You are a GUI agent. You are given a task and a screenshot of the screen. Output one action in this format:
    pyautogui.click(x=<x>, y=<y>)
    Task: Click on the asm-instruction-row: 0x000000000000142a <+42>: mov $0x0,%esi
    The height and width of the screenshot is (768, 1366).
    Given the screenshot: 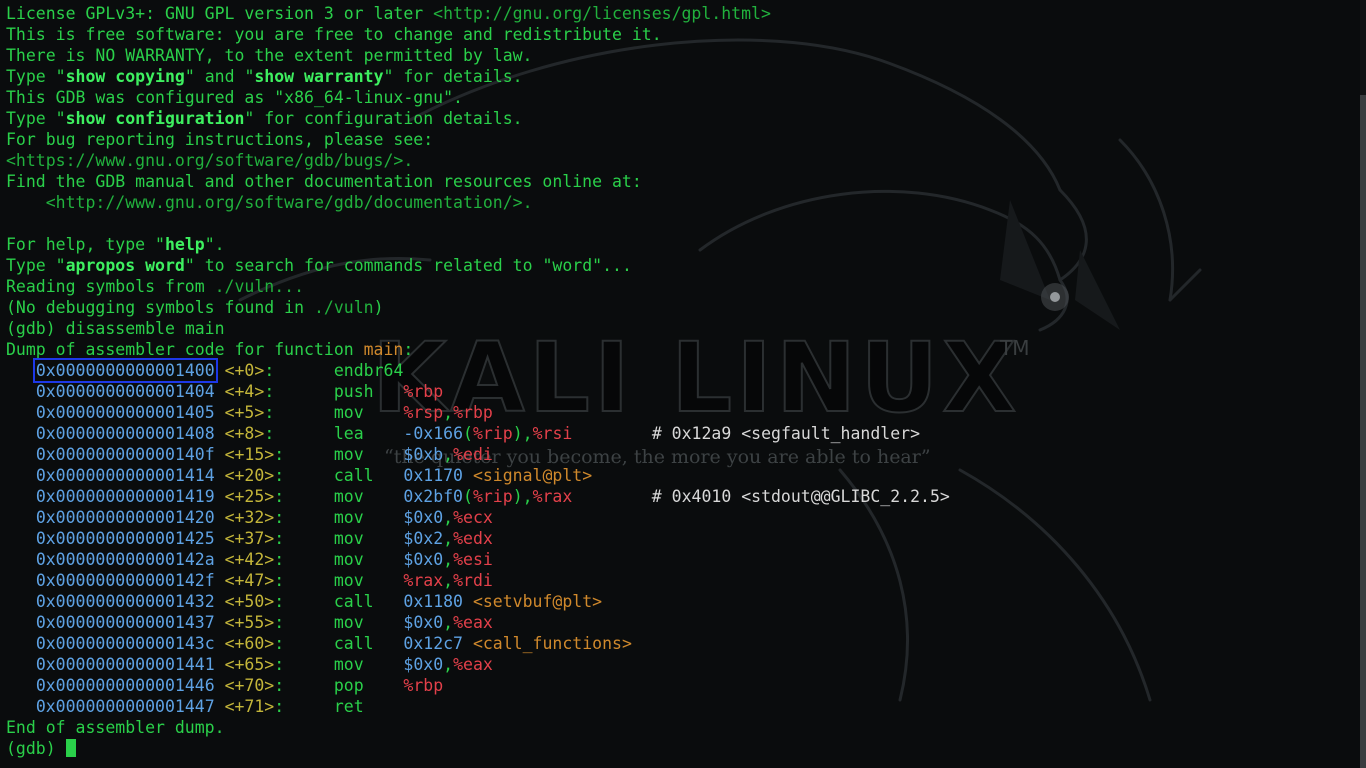 What is the action you would take?
    pyautogui.click(x=478, y=559)
    